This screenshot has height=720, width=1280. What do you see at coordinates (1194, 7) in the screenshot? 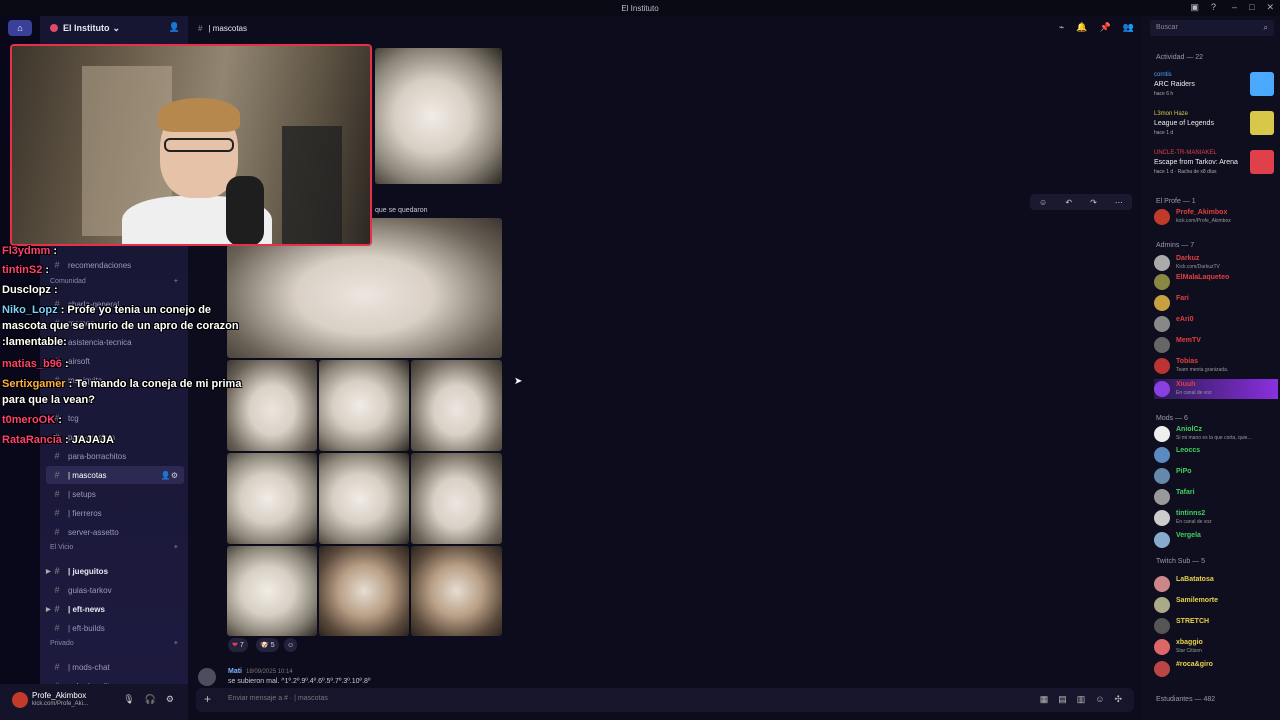
I see `inbox-icon: ▣` at bounding box center [1194, 7].